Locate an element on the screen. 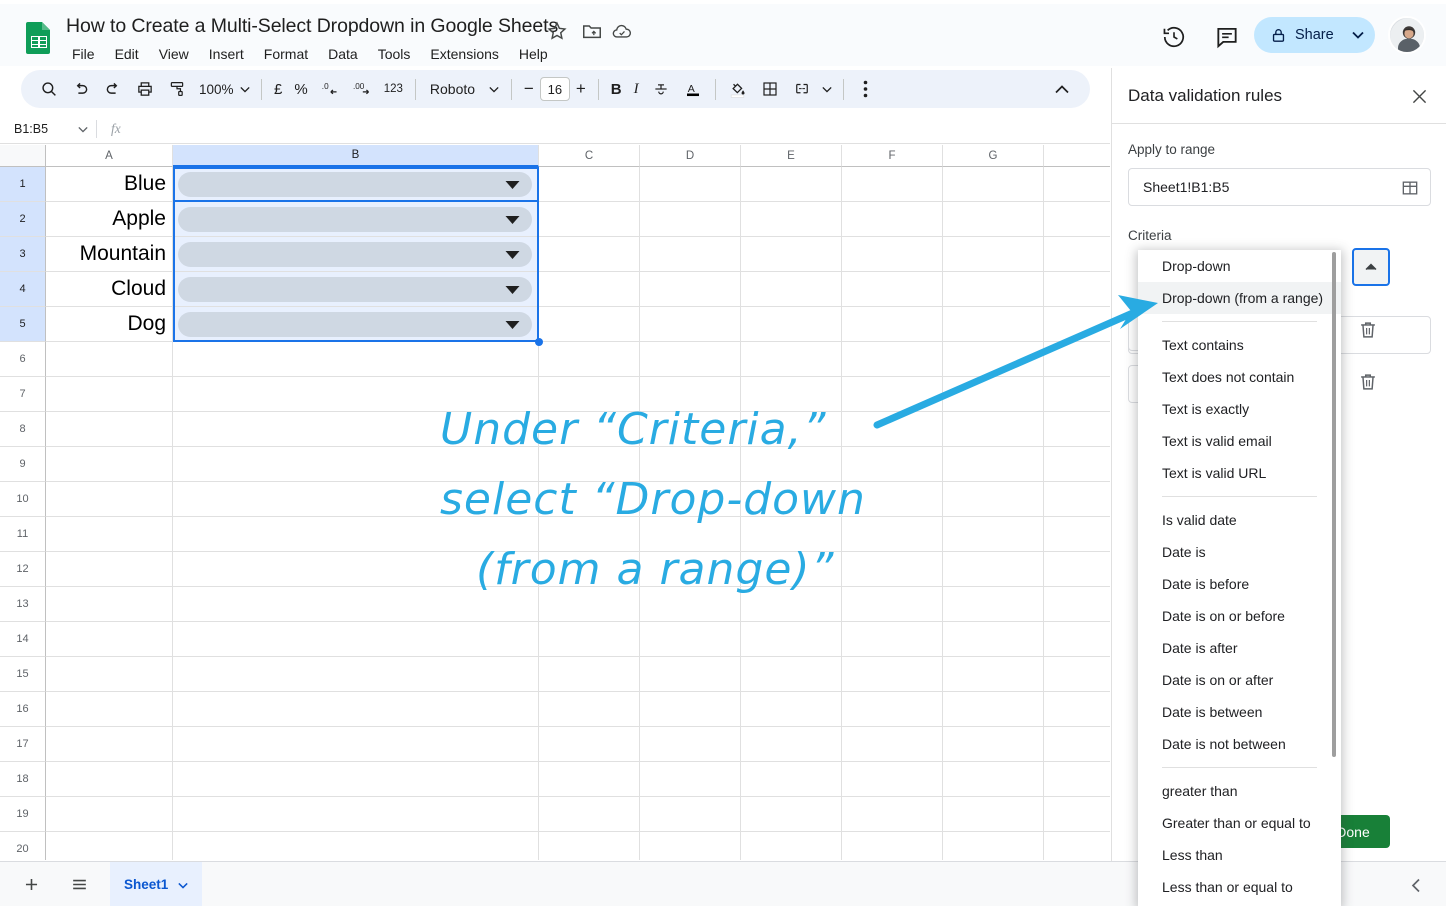 The width and height of the screenshot is (1446, 906). font-size-input: 16 is located at coordinates (554, 89).